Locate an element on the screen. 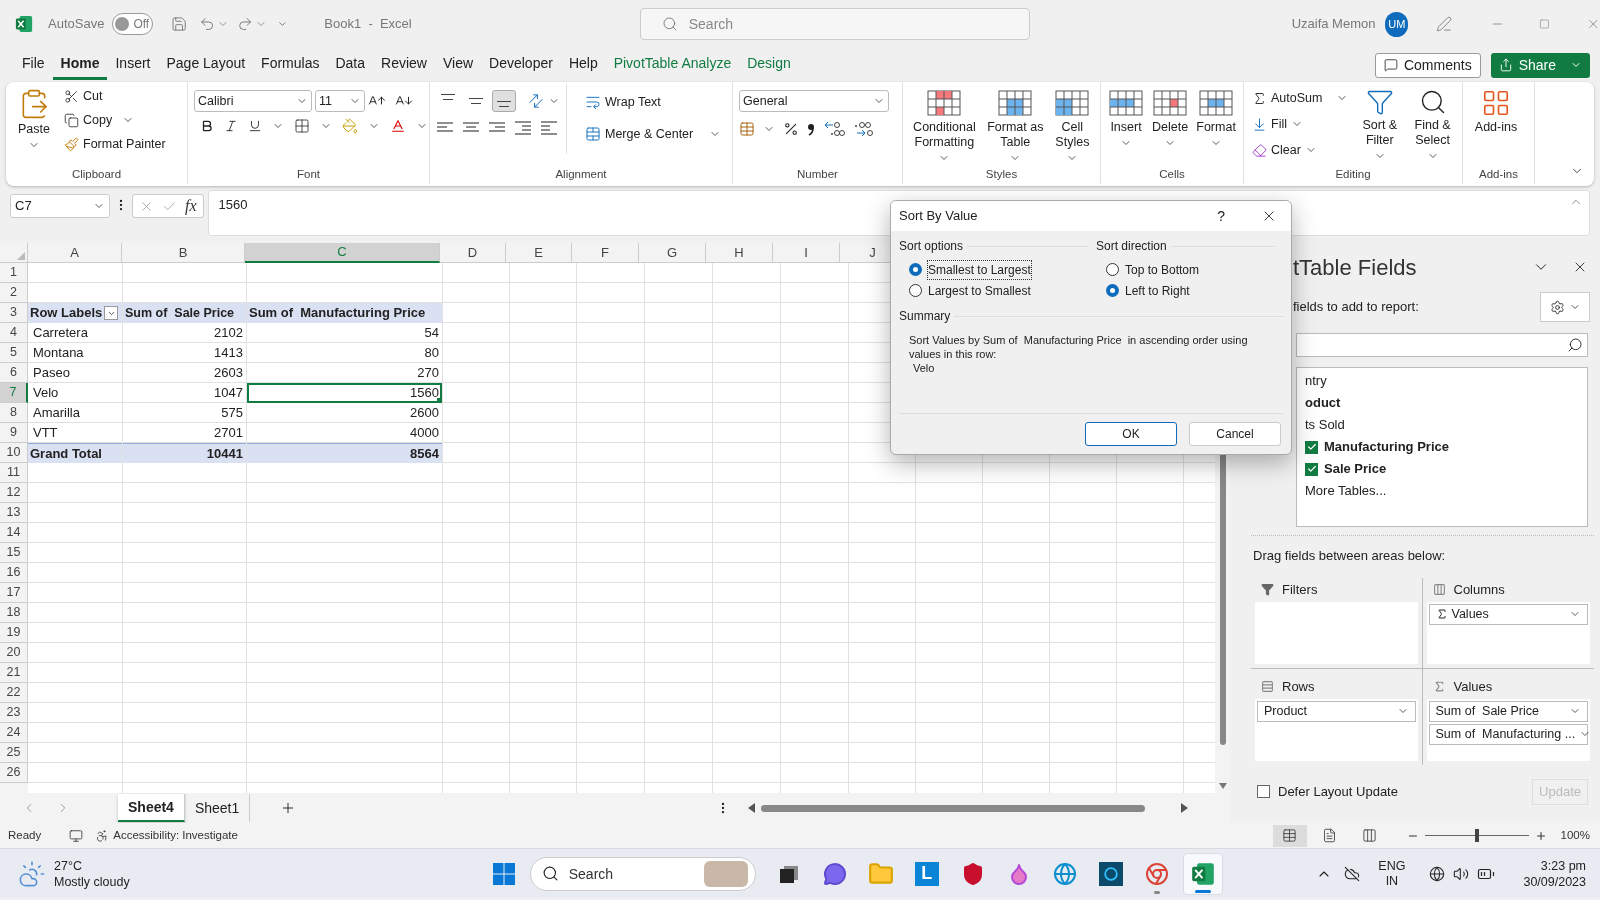 The image size is (1600, 900). find-select-button: Find & Select is located at coordinates (1432, 123).